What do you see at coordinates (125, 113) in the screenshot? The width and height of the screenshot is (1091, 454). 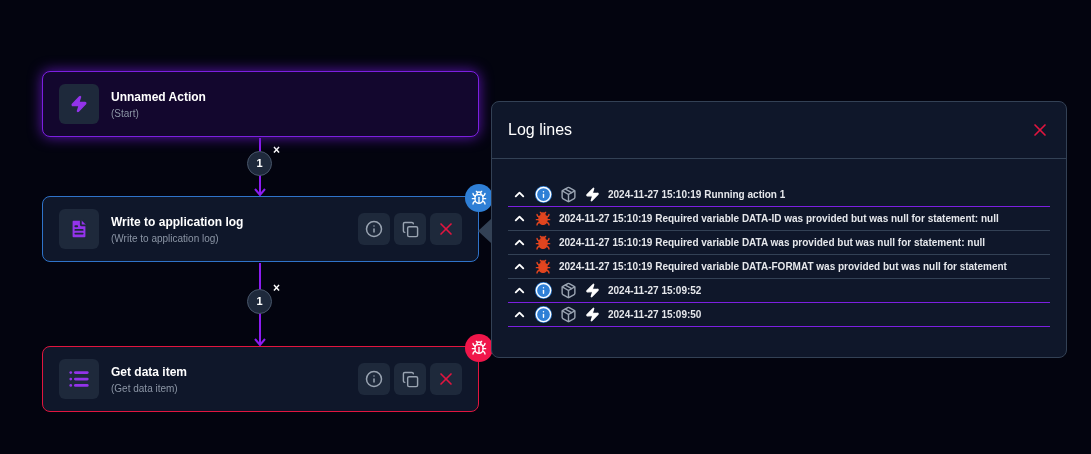 I see `node-subtitle: (Start)` at bounding box center [125, 113].